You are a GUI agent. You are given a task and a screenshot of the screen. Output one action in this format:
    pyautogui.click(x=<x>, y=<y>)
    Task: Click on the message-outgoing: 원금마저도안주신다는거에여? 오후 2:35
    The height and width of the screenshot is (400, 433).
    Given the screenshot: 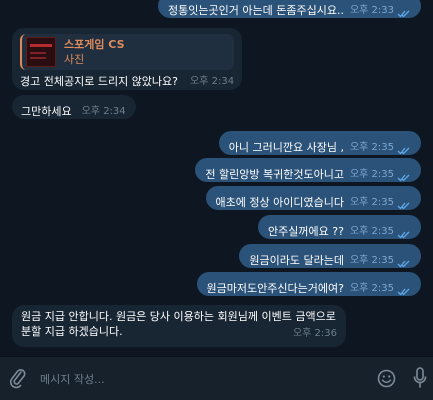 What is the action you would take?
    pyautogui.click(x=308, y=284)
    